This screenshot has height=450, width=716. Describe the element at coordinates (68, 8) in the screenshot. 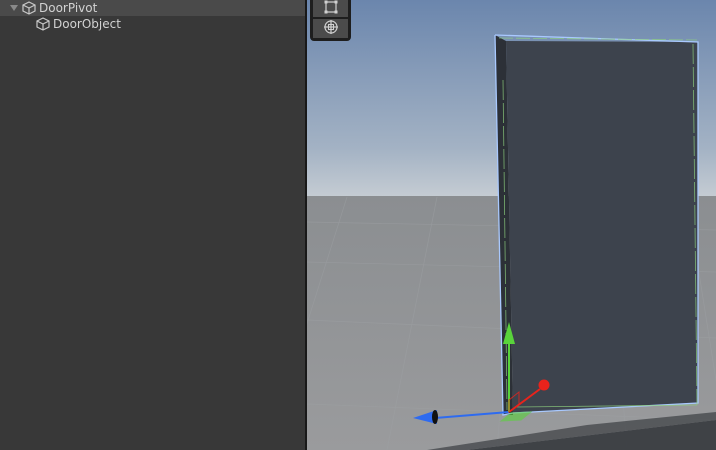

I see `hierarchy-item-label: DoorPivot` at that location.